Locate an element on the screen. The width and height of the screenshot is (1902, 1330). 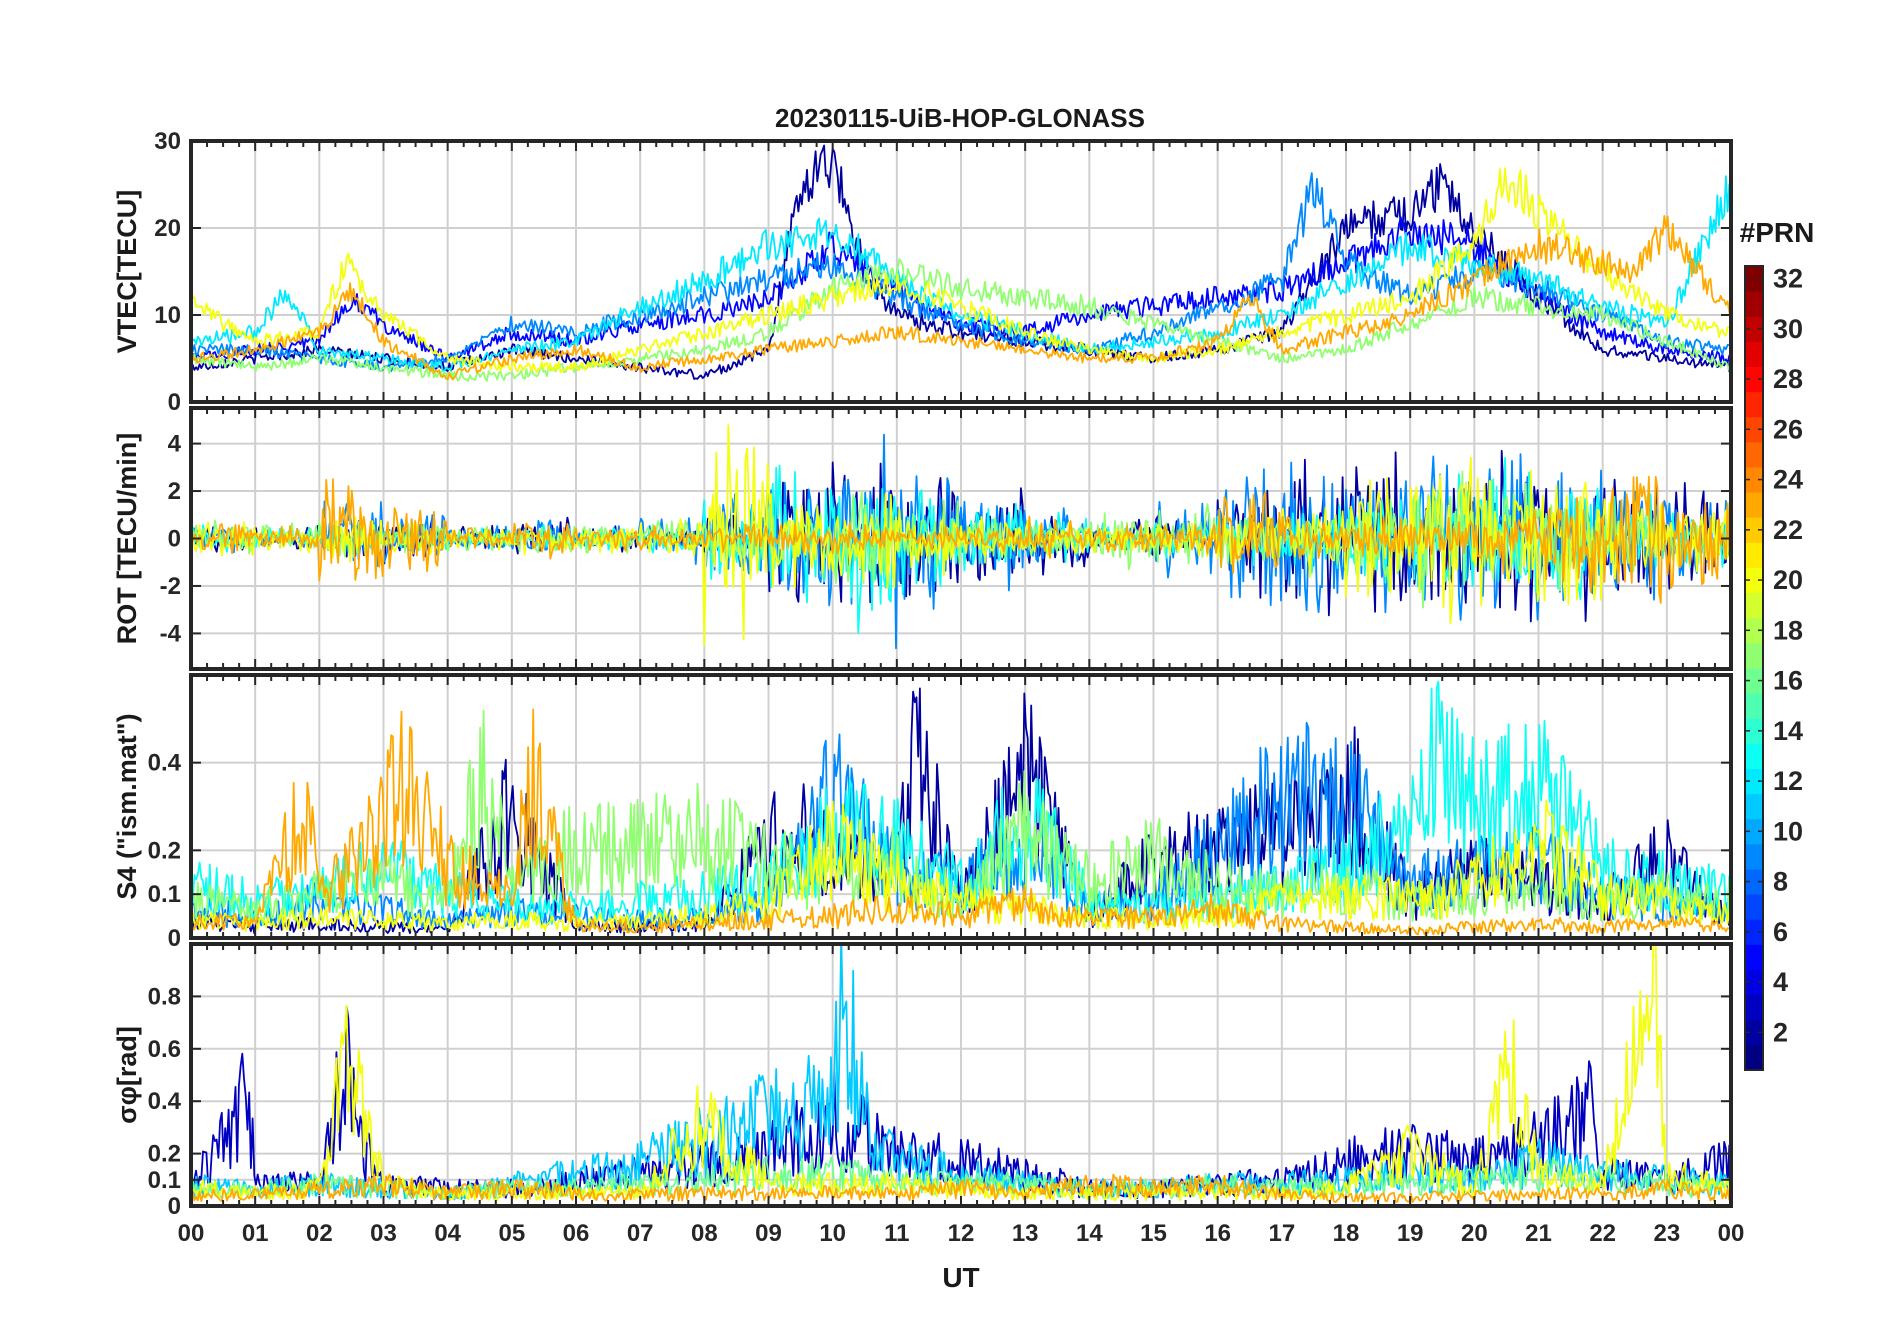
colorbar-tick-label: 14 is located at coordinates (1788, 731).